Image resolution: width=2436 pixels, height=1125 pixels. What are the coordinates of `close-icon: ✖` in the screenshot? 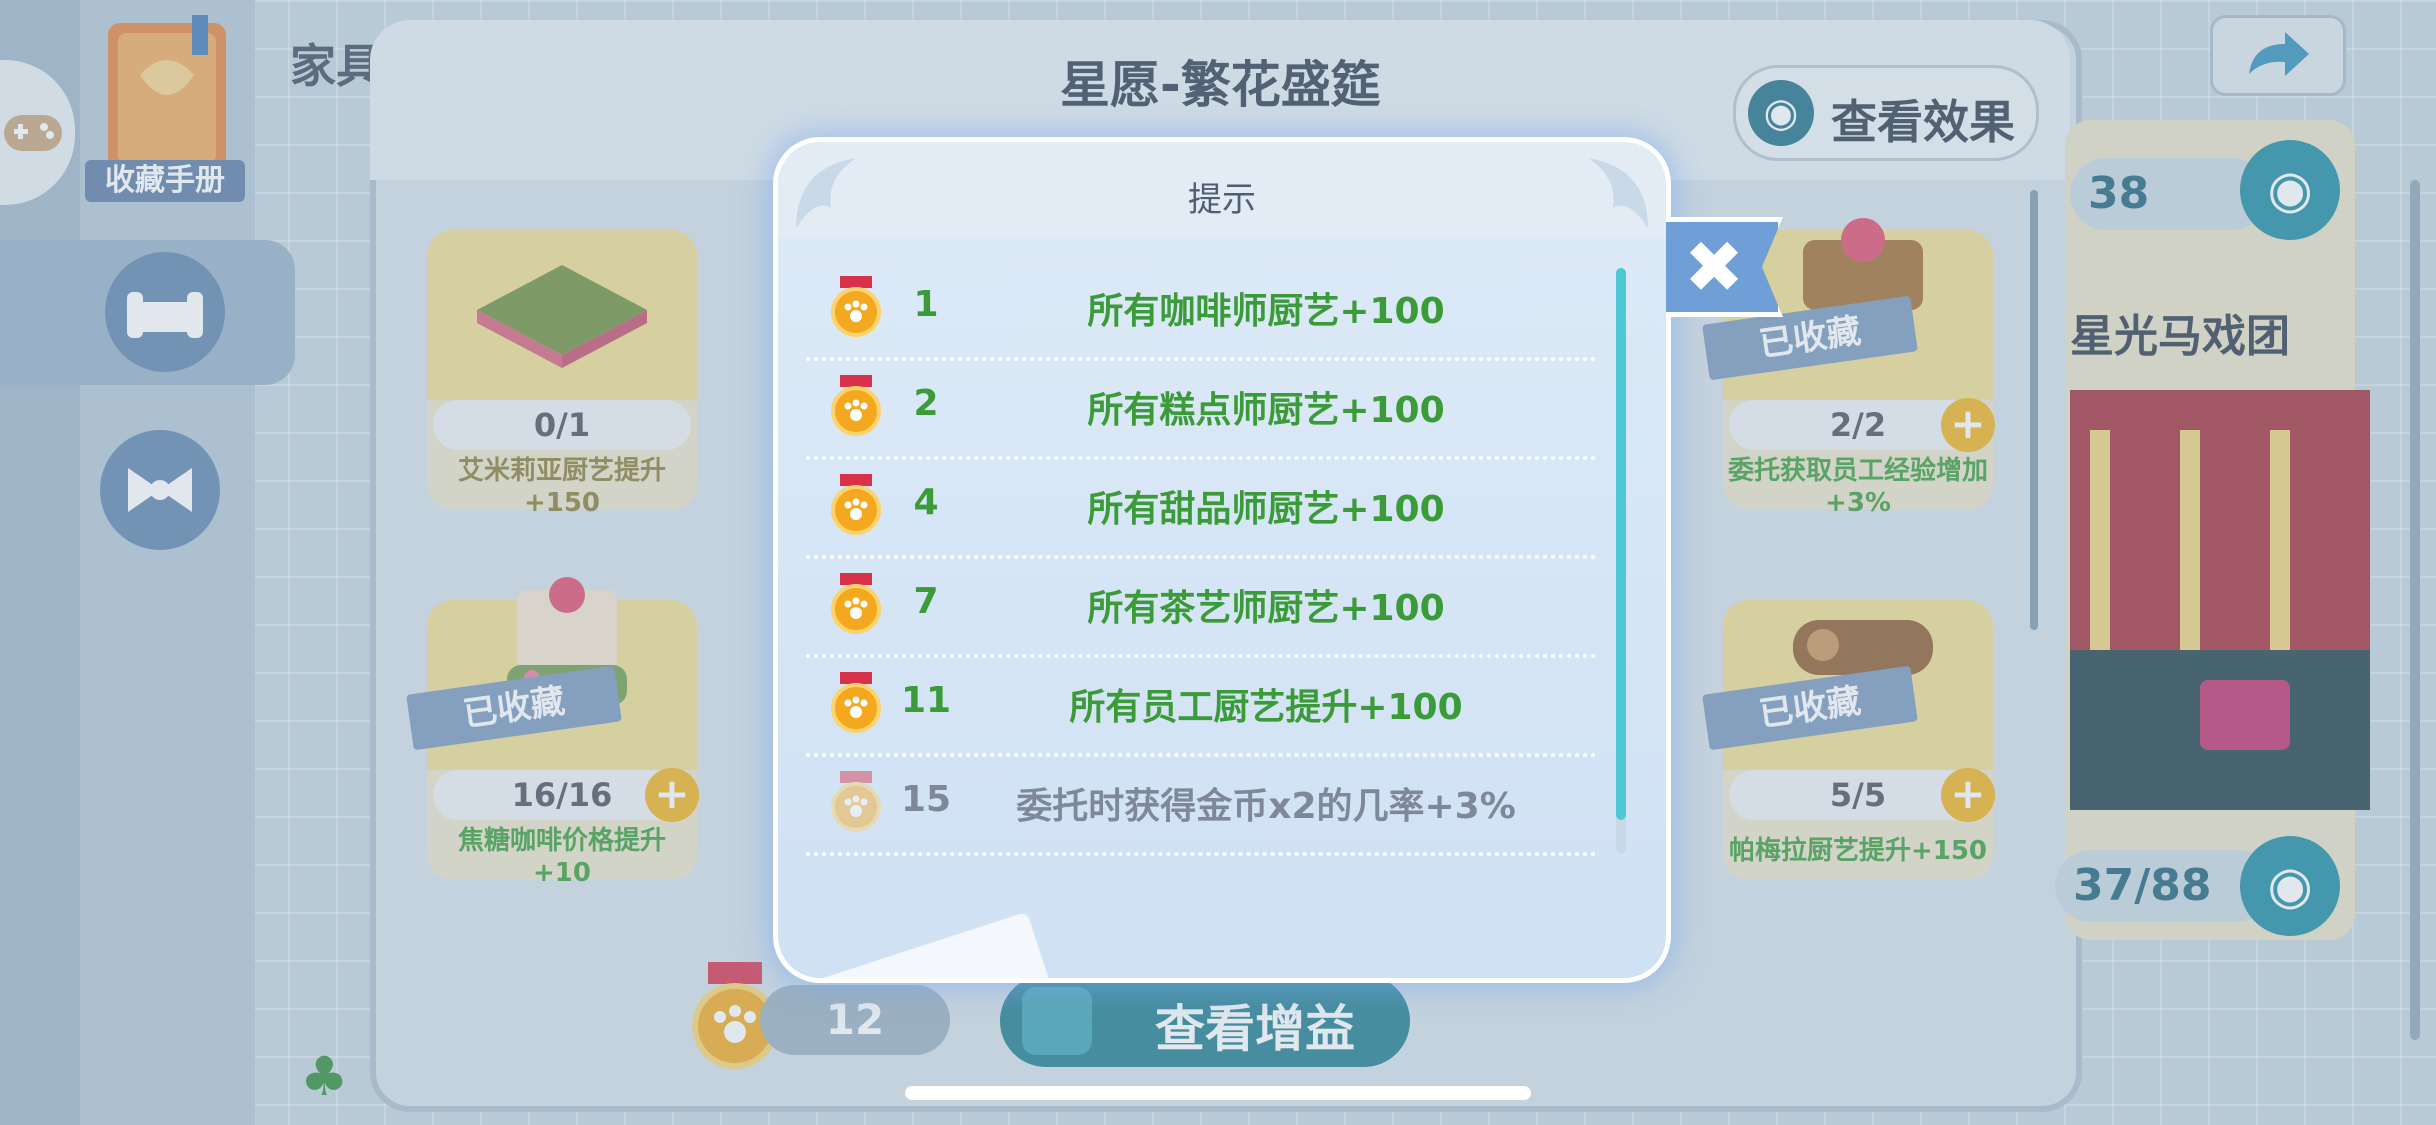 It's located at (1714, 267).